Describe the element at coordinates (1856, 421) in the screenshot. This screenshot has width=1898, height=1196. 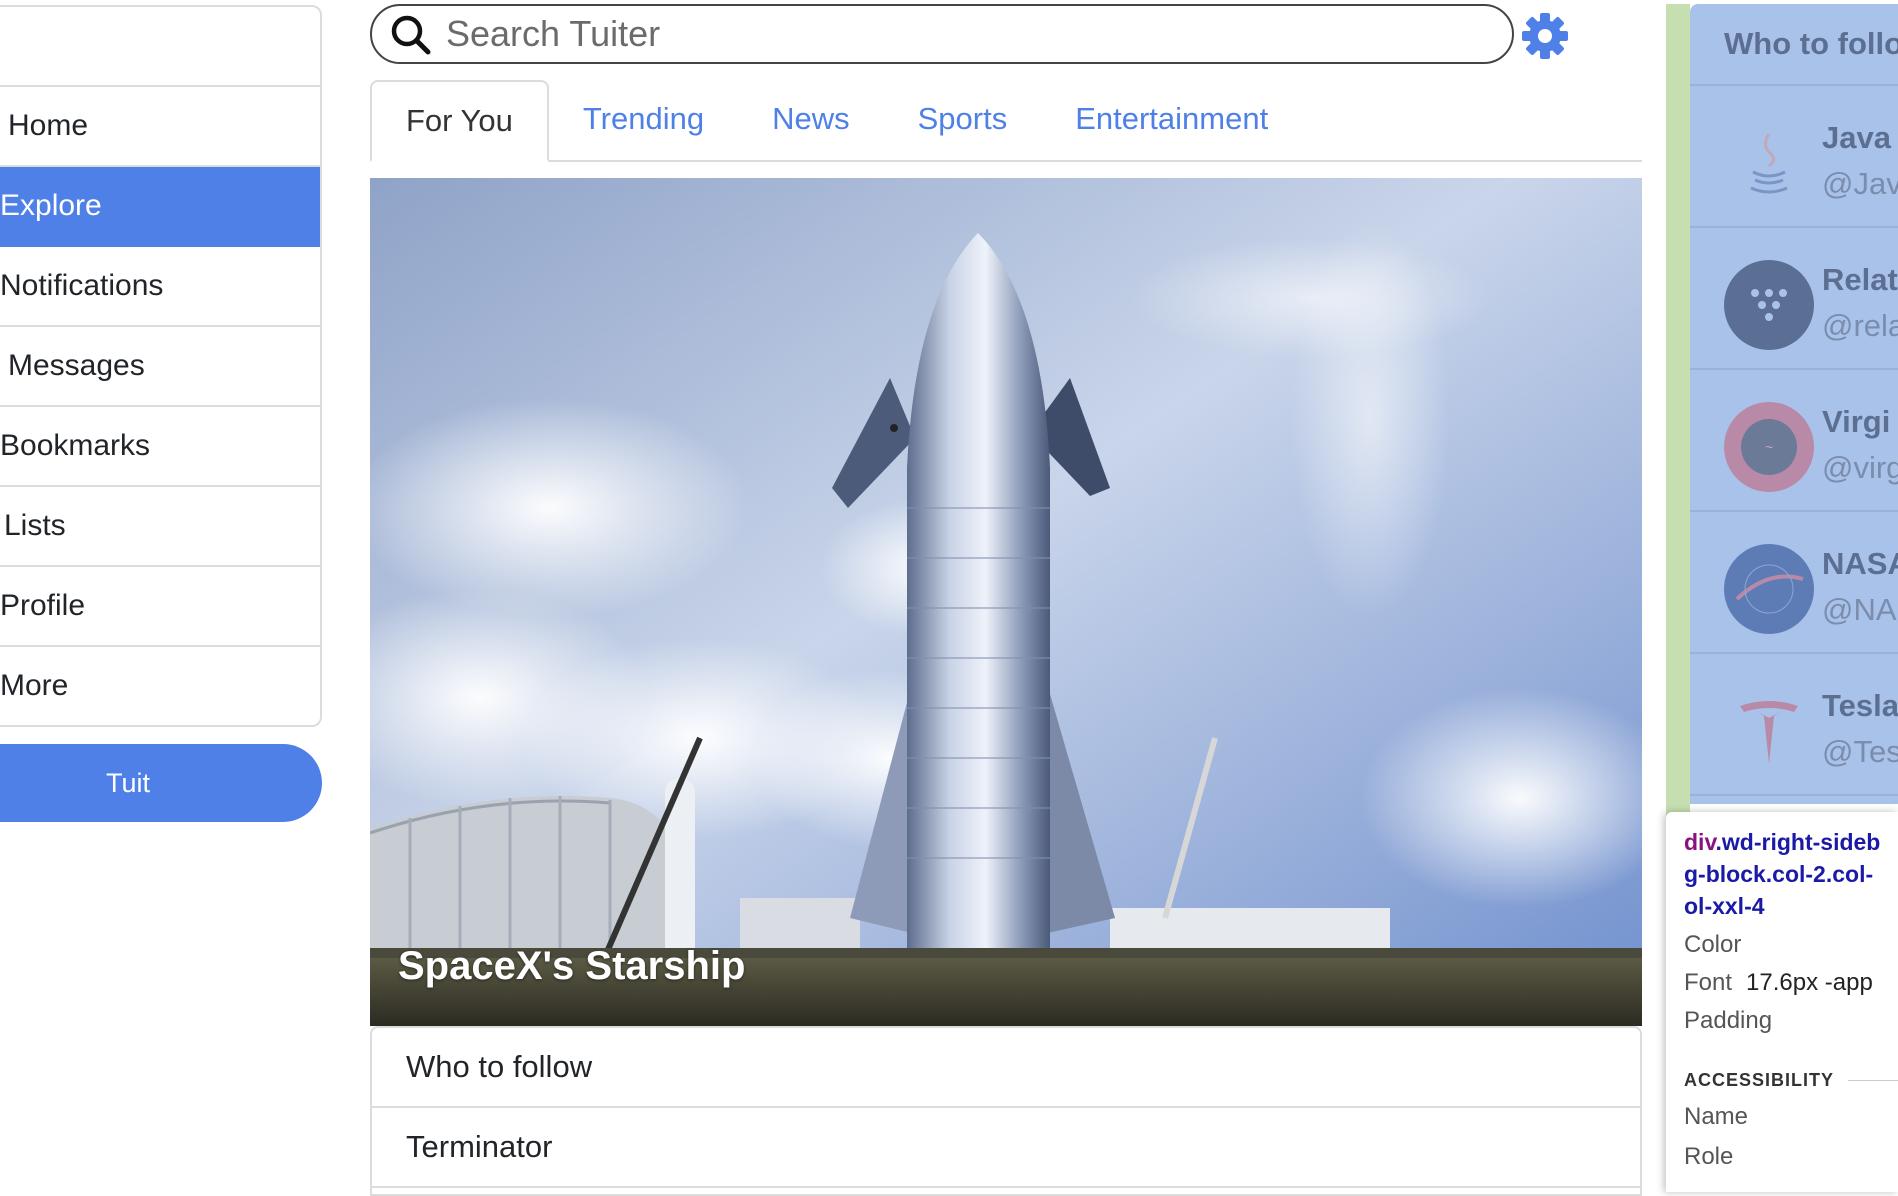
I see `account-name: Virgi` at that location.